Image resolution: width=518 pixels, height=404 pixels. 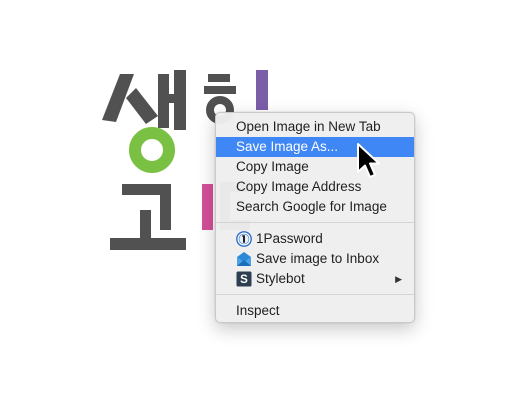 What do you see at coordinates (308, 126) in the screenshot?
I see `menu-item-label: Open Image in New Tab` at bounding box center [308, 126].